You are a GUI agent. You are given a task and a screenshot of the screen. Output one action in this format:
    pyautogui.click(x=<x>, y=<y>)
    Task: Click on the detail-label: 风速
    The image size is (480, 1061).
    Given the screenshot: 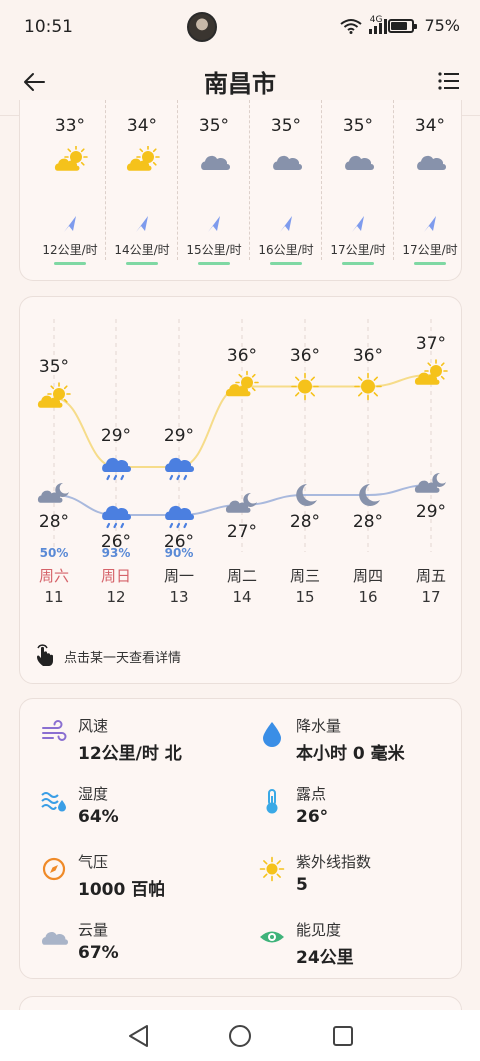 What is the action you would take?
    pyautogui.click(x=93, y=726)
    